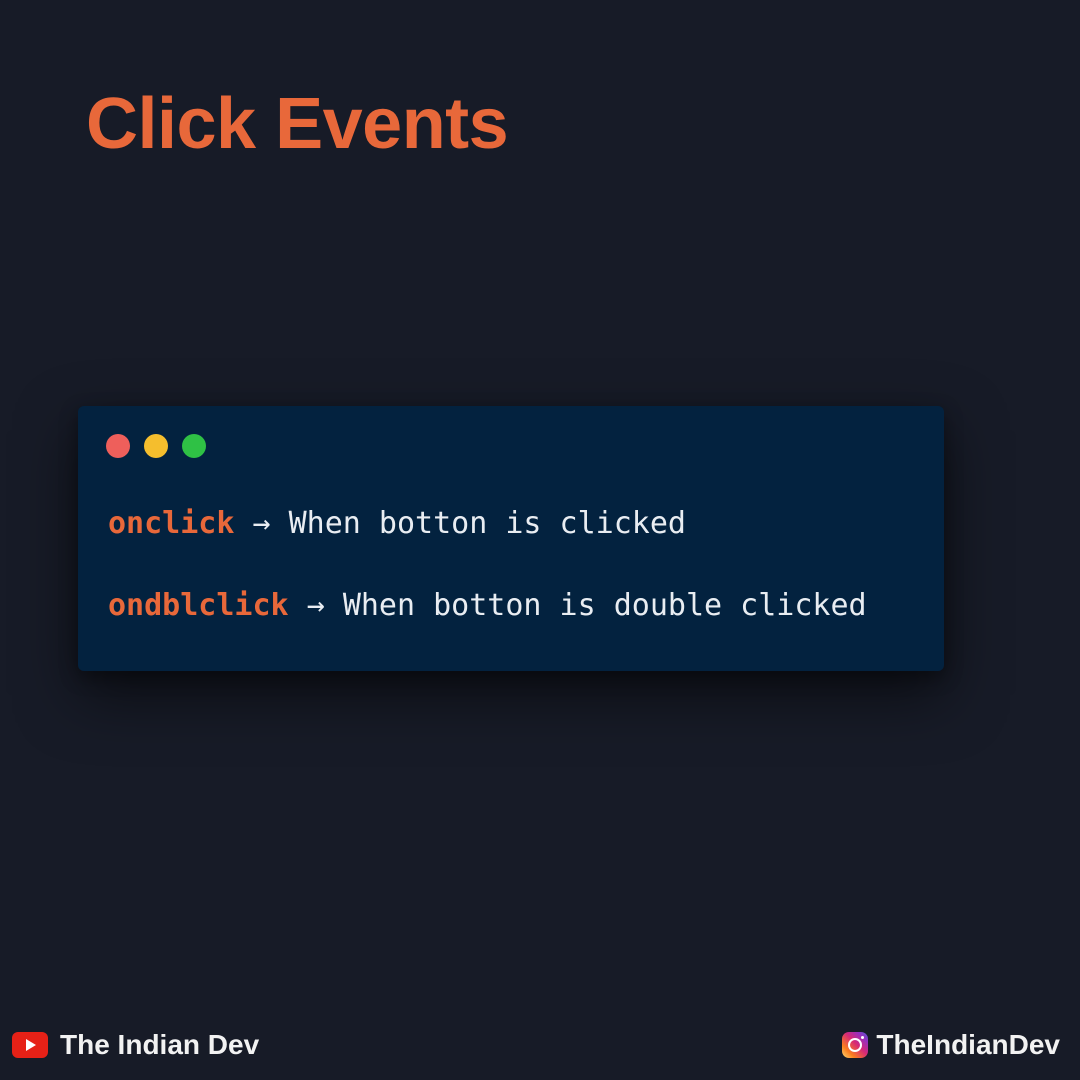 The image size is (1080, 1080). Describe the element at coordinates (118, 446) in the screenshot. I see `close-dot` at that location.